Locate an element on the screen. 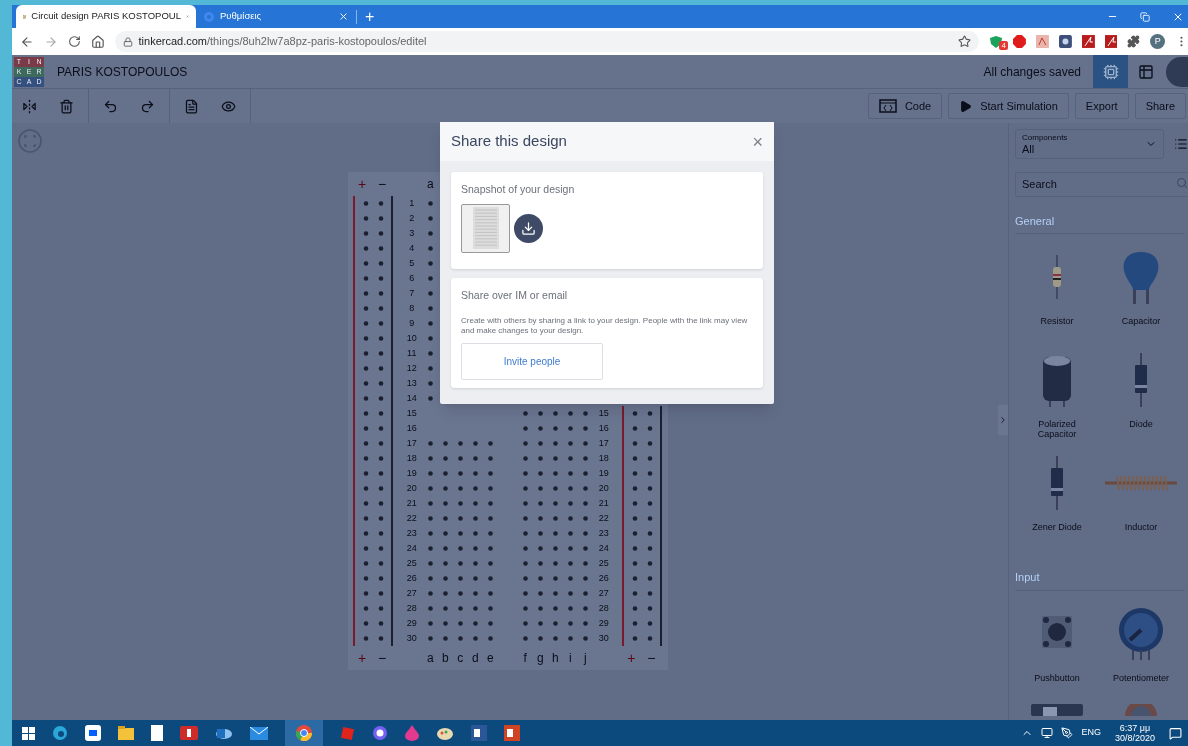 This screenshot has height=746, width=1188. design-thumbnail is located at coordinates (485, 228).